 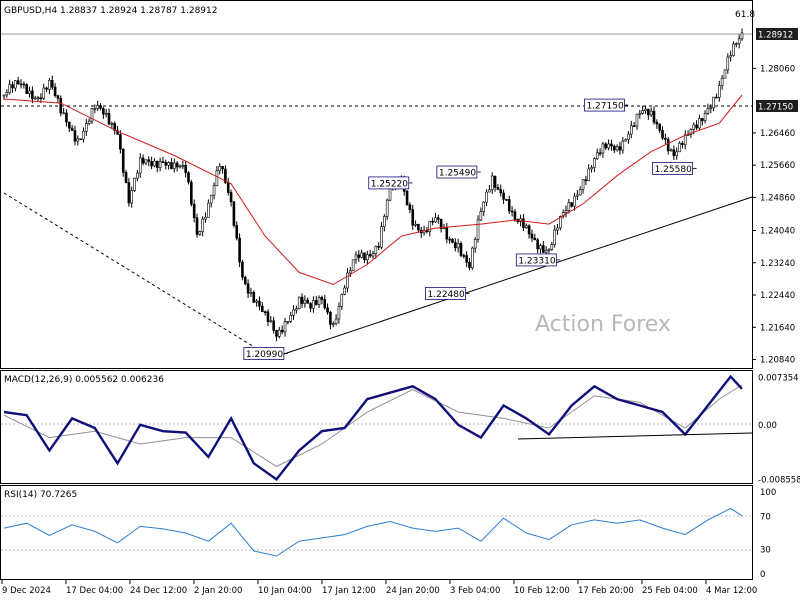 I want to click on callout-label: 1.20990, so click(x=264, y=355).